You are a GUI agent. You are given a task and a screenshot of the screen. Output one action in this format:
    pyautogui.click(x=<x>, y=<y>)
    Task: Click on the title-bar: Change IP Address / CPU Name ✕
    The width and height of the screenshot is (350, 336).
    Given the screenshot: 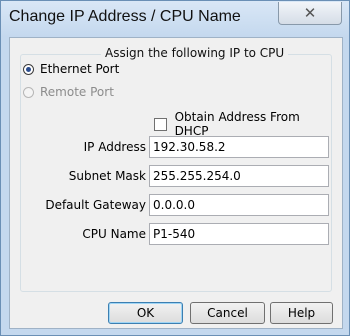 What is the action you would take?
    pyautogui.click(x=175, y=19)
    